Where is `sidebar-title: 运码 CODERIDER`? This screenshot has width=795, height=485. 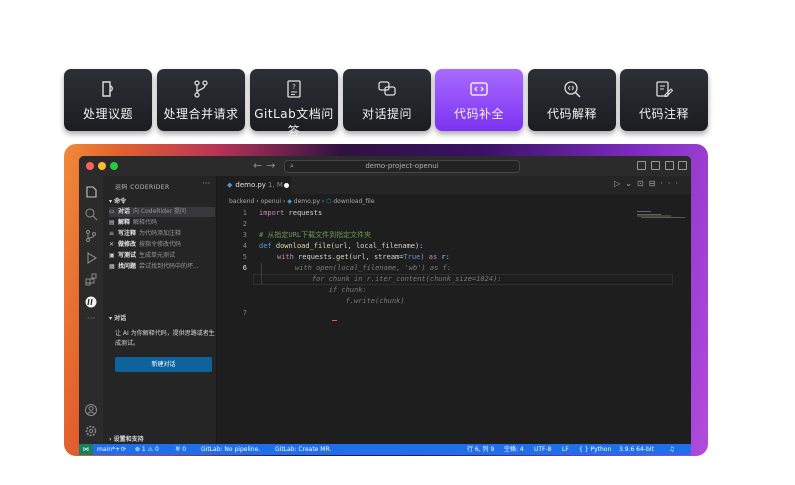
sidebar-title: 运码 CODERIDER is located at coordinates (142, 187).